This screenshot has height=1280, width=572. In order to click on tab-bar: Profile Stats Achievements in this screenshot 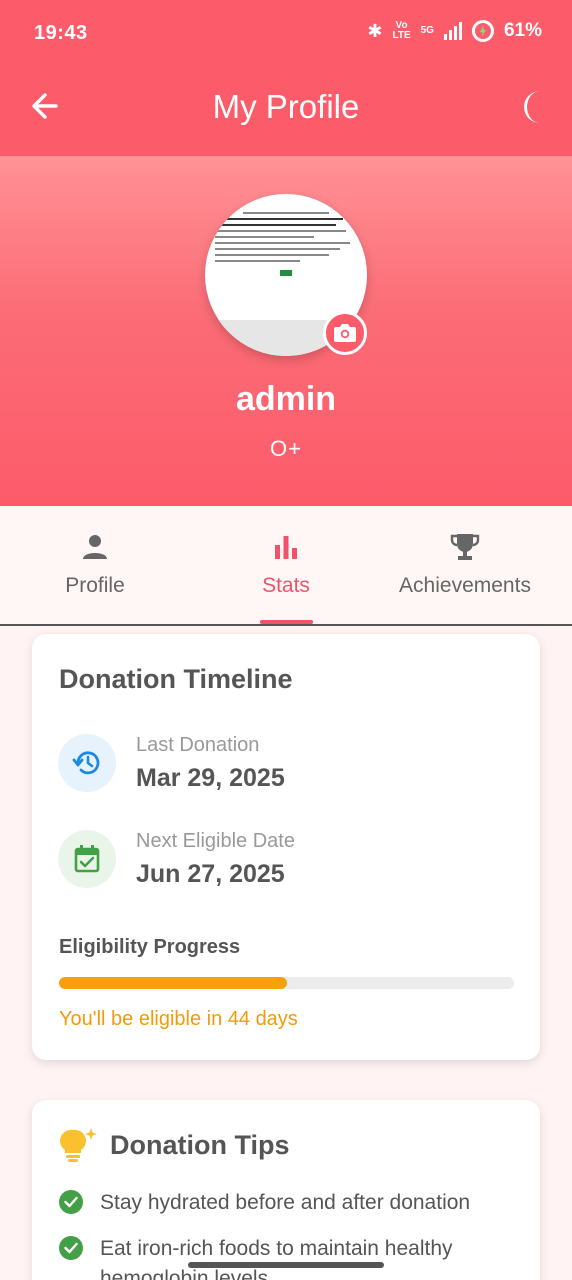, I will do `click(286, 566)`.